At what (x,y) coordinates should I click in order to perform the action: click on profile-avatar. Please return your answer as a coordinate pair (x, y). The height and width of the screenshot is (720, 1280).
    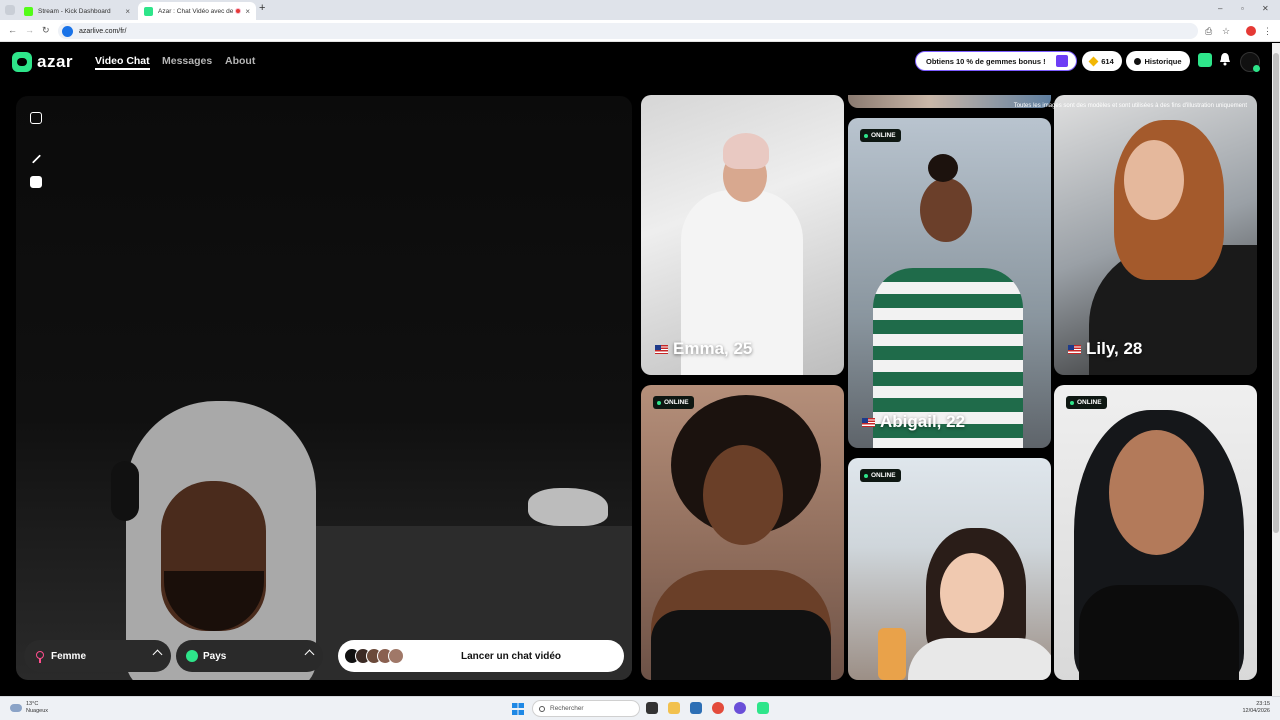
    Looking at the image, I should click on (1251, 31).